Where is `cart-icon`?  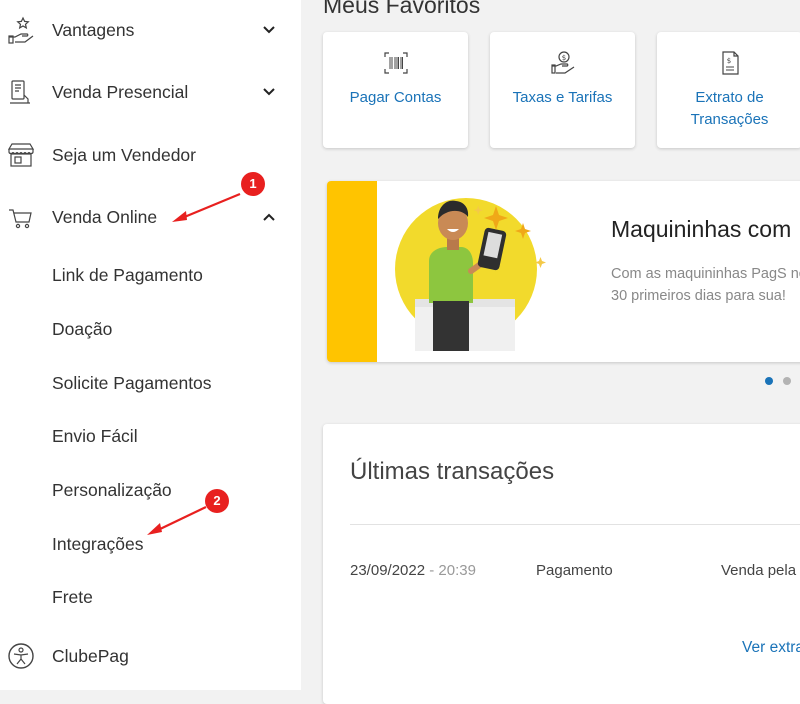
cart-icon is located at coordinates (20, 219).